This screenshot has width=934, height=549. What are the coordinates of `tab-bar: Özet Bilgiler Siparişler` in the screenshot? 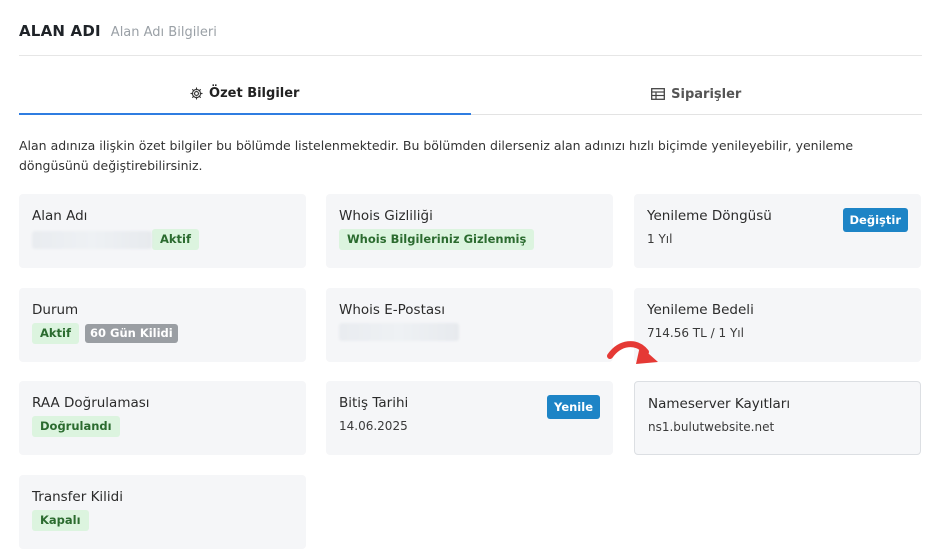 It's located at (470, 96).